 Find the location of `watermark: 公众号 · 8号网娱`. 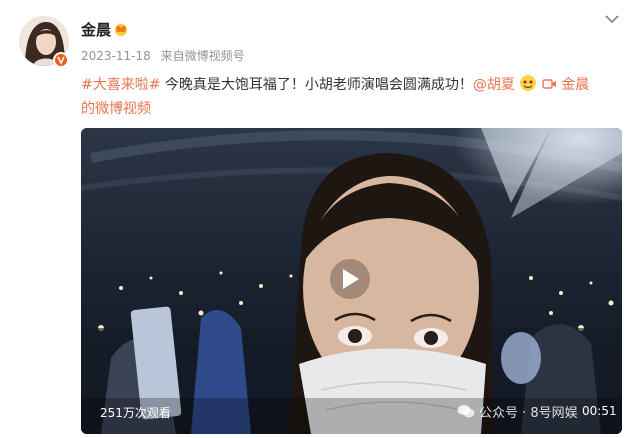

watermark: 公众号 · 8号网娱 is located at coordinates (517, 411).